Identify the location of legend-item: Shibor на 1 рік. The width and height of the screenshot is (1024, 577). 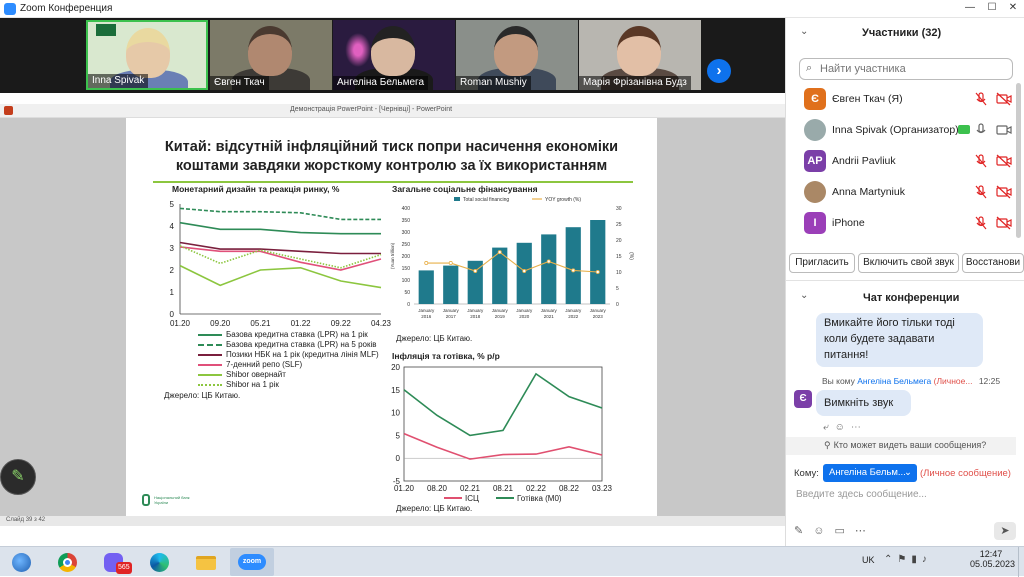
(288, 385).